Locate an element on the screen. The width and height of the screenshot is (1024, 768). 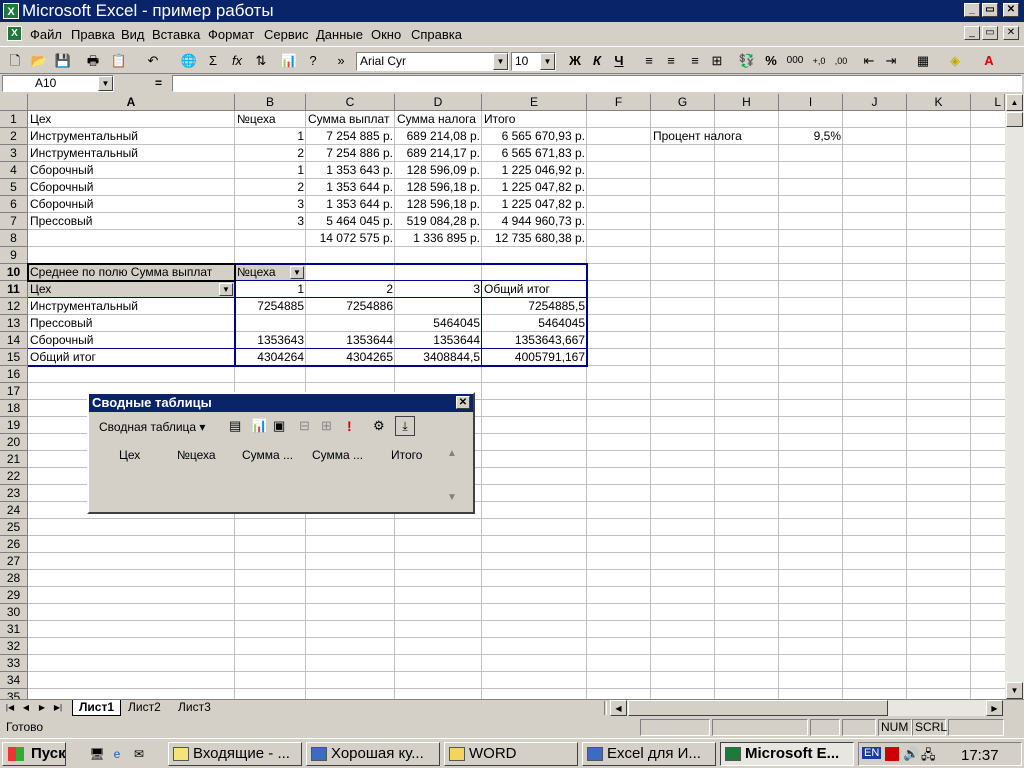
fill-color-icon: ◈ is located at coordinates (955, 61).